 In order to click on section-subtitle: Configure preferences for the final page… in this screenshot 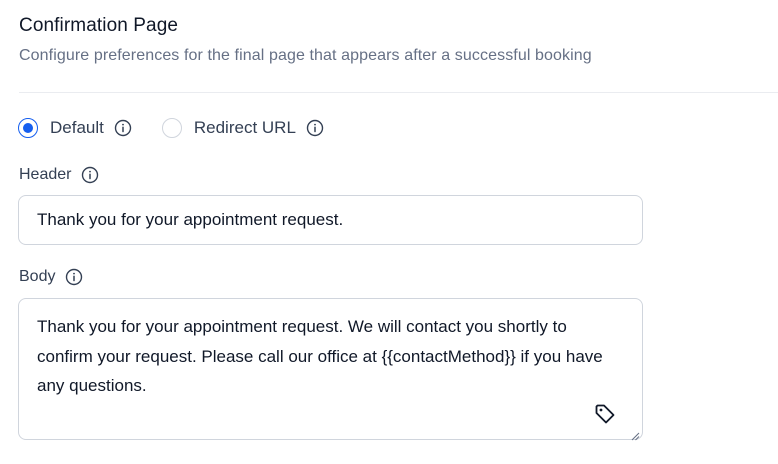, I will do `click(305, 55)`.